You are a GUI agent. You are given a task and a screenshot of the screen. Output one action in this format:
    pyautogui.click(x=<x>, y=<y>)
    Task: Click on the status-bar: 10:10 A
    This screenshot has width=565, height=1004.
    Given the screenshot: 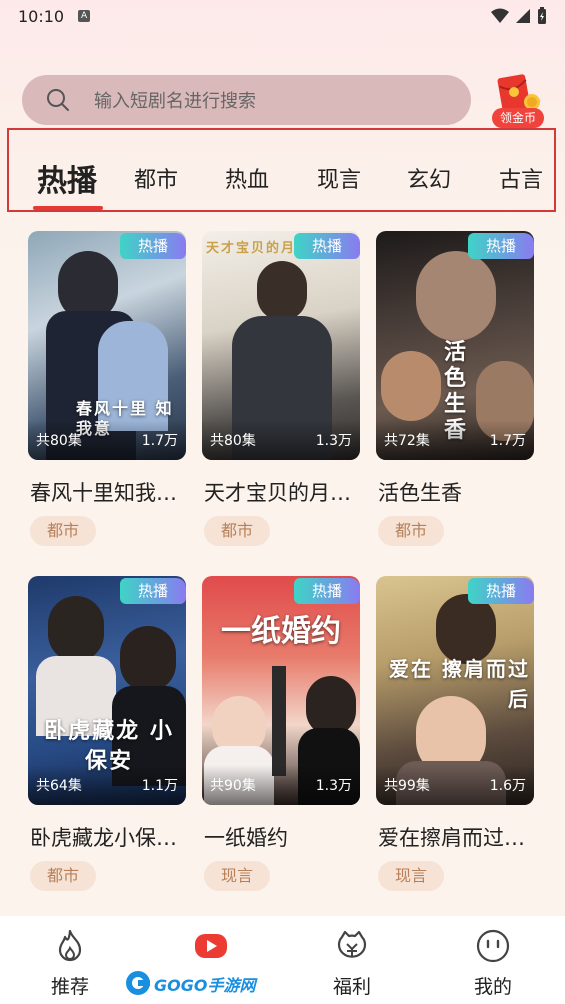 What is the action you would take?
    pyautogui.click(x=282, y=16)
    